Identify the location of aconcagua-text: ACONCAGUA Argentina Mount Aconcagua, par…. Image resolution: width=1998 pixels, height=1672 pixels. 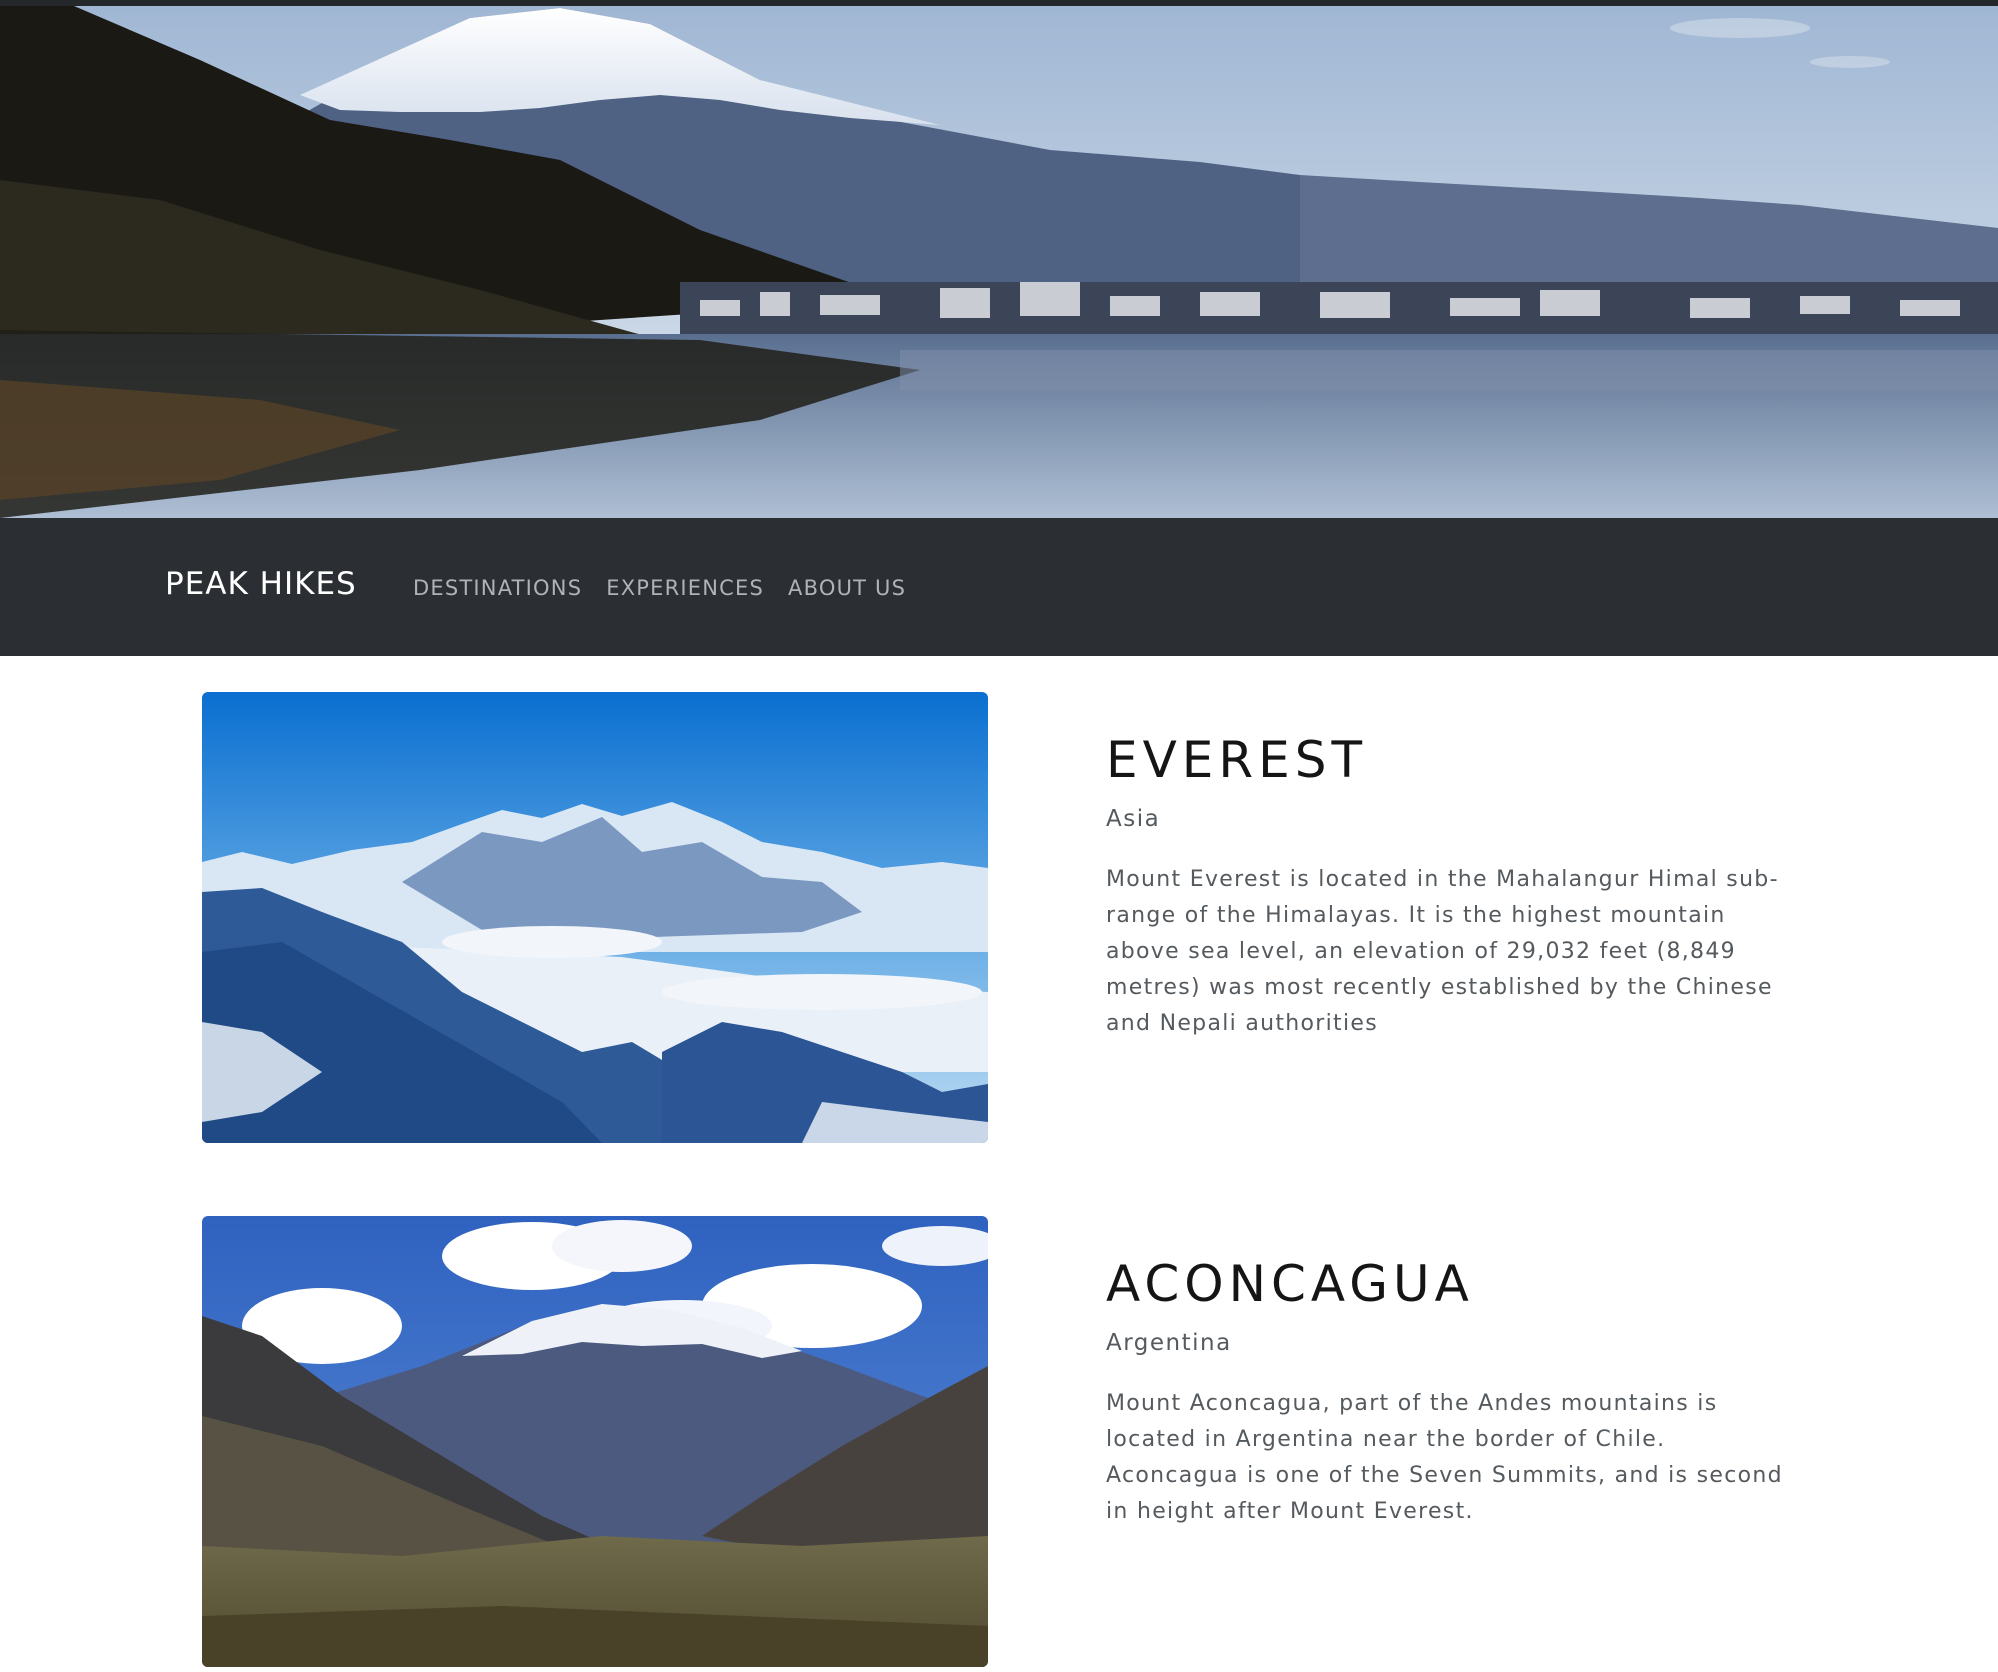
(1456, 1392).